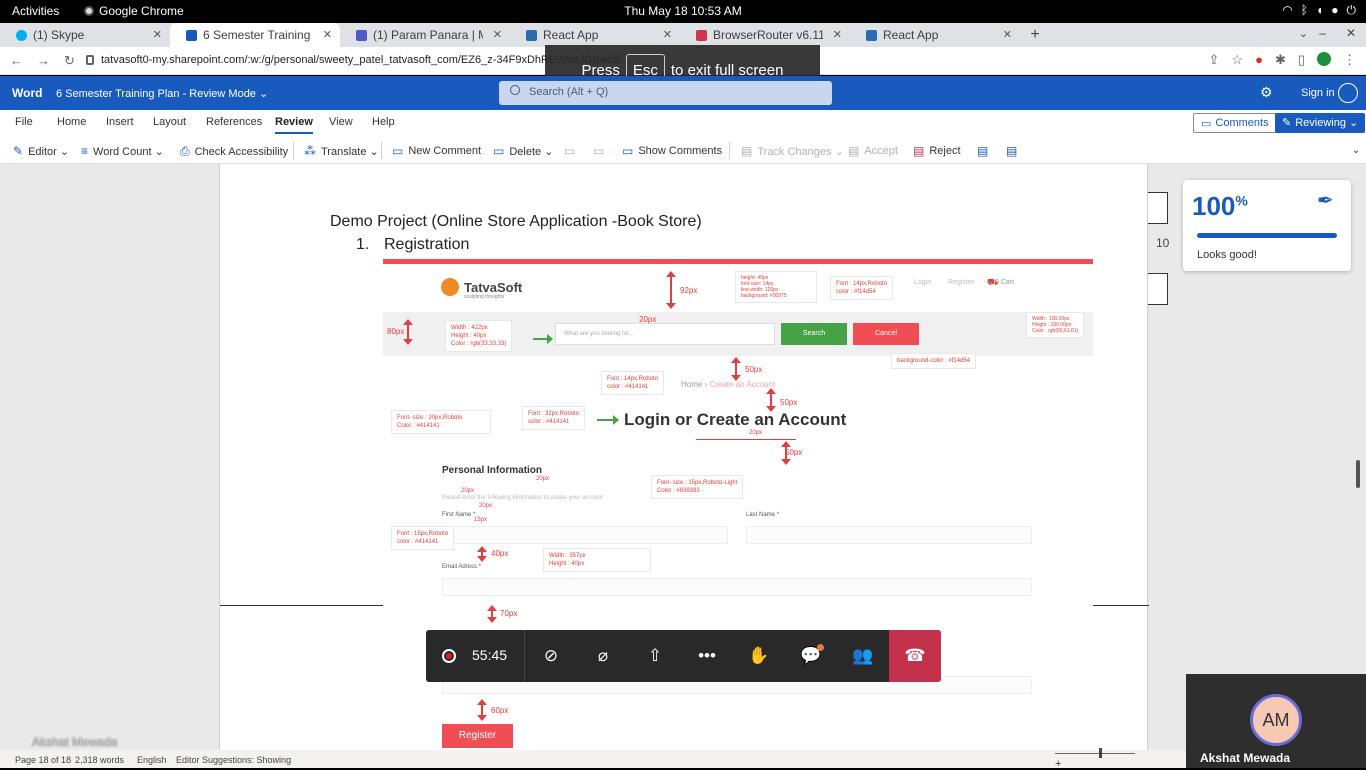 This screenshot has height=770, width=1366. I want to click on delete-label: Delete ⌄, so click(531, 151).